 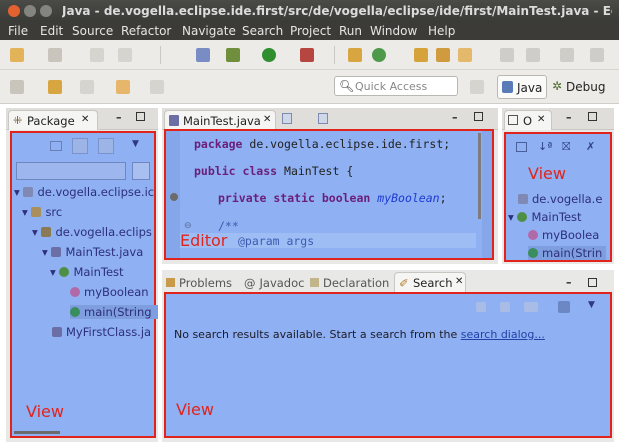 What do you see at coordinates (199, 283) in the screenshot?
I see `tab-problems: Problems` at bounding box center [199, 283].